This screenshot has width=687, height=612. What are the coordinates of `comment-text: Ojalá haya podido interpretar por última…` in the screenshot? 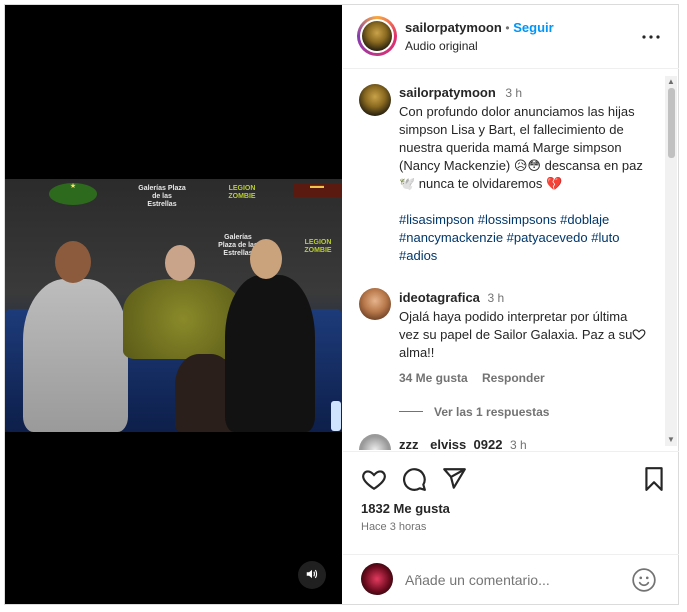 It's located at (516, 334).